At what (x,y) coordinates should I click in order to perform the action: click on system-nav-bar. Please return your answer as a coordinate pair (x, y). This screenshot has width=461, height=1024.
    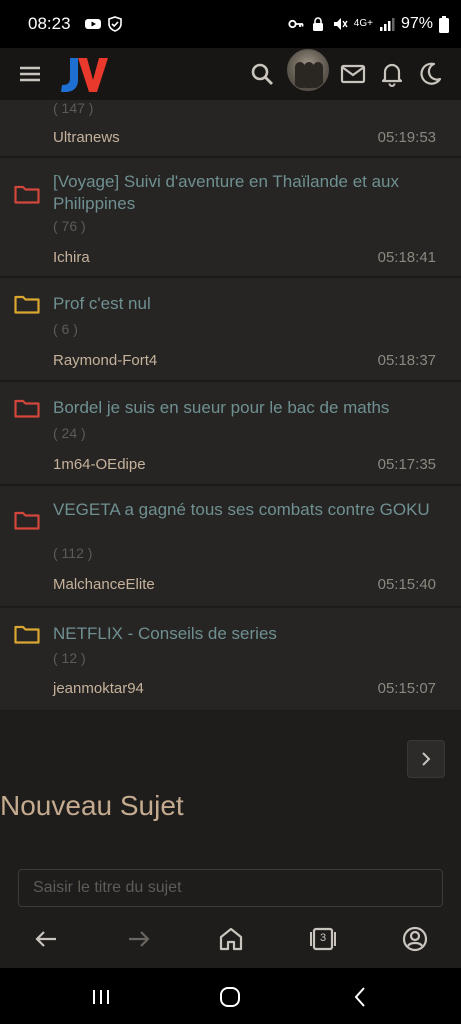
    Looking at the image, I should click on (230, 996).